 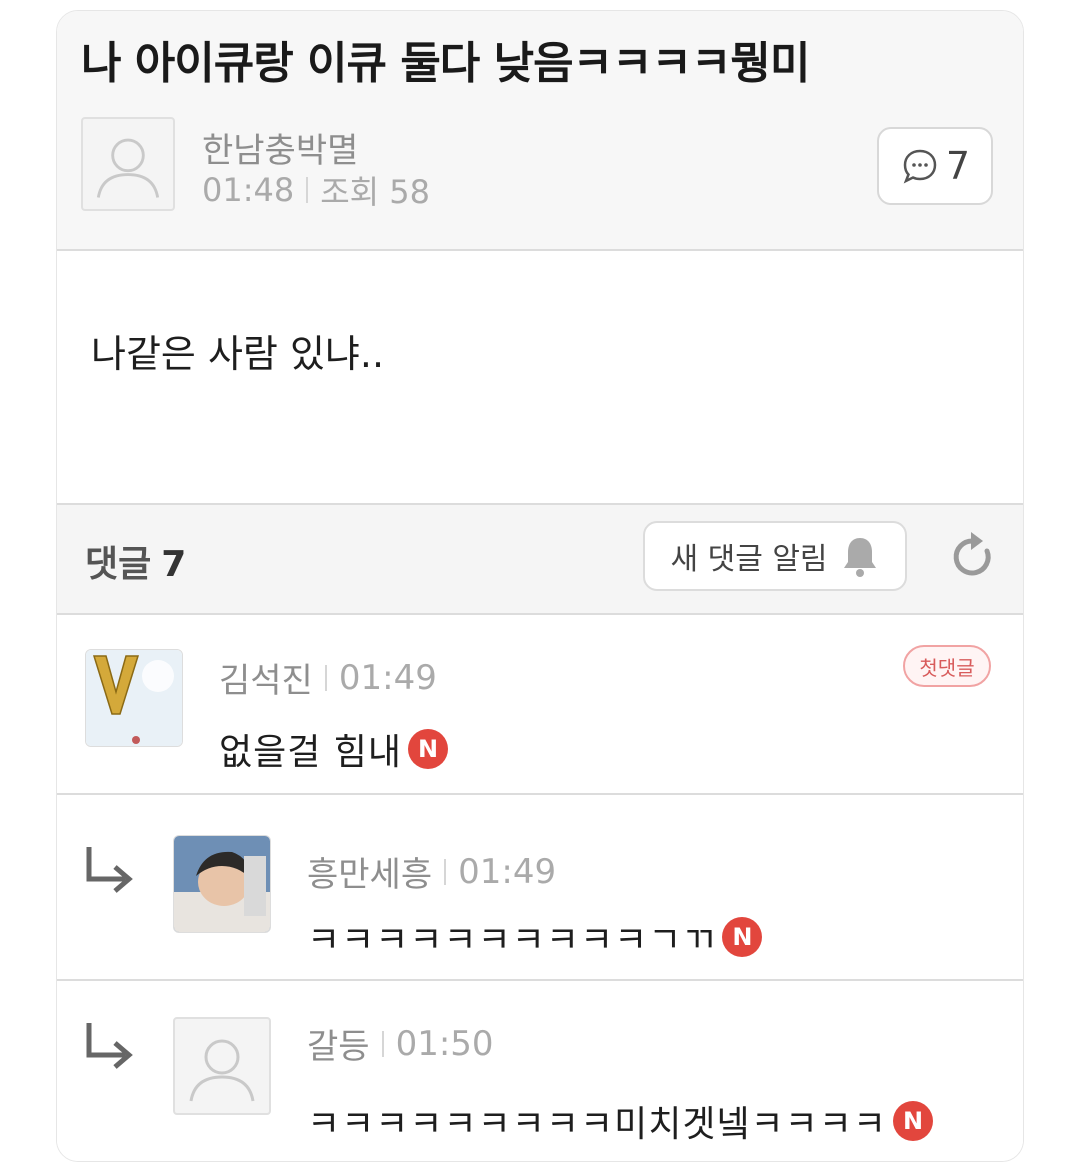 I want to click on author-avatar, so click(x=128, y=164).